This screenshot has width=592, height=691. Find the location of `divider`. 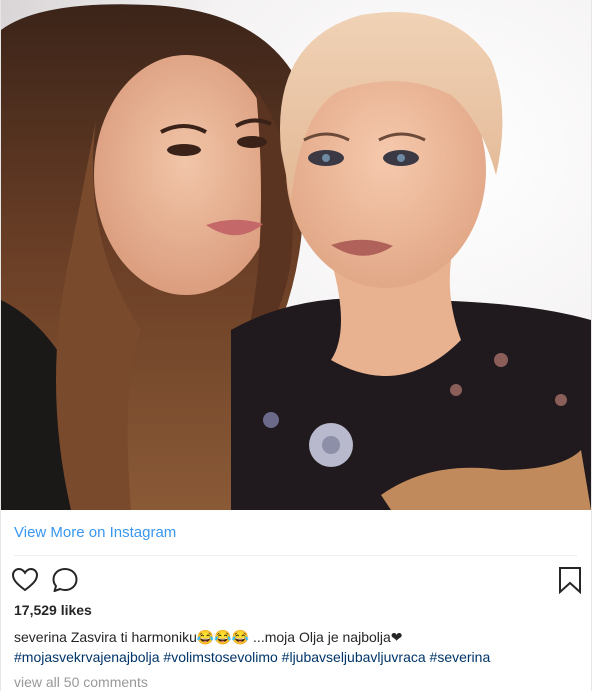

divider is located at coordinates (295, 555).